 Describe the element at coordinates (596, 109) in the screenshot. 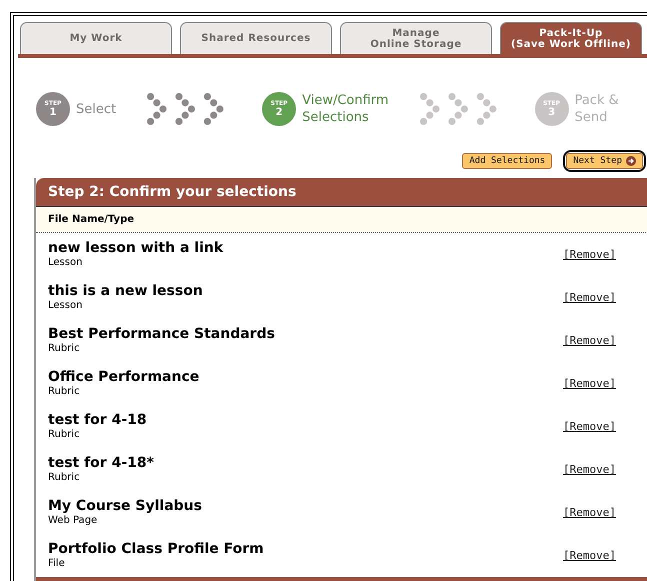

I see `step-label: Pack & Send` at that location.